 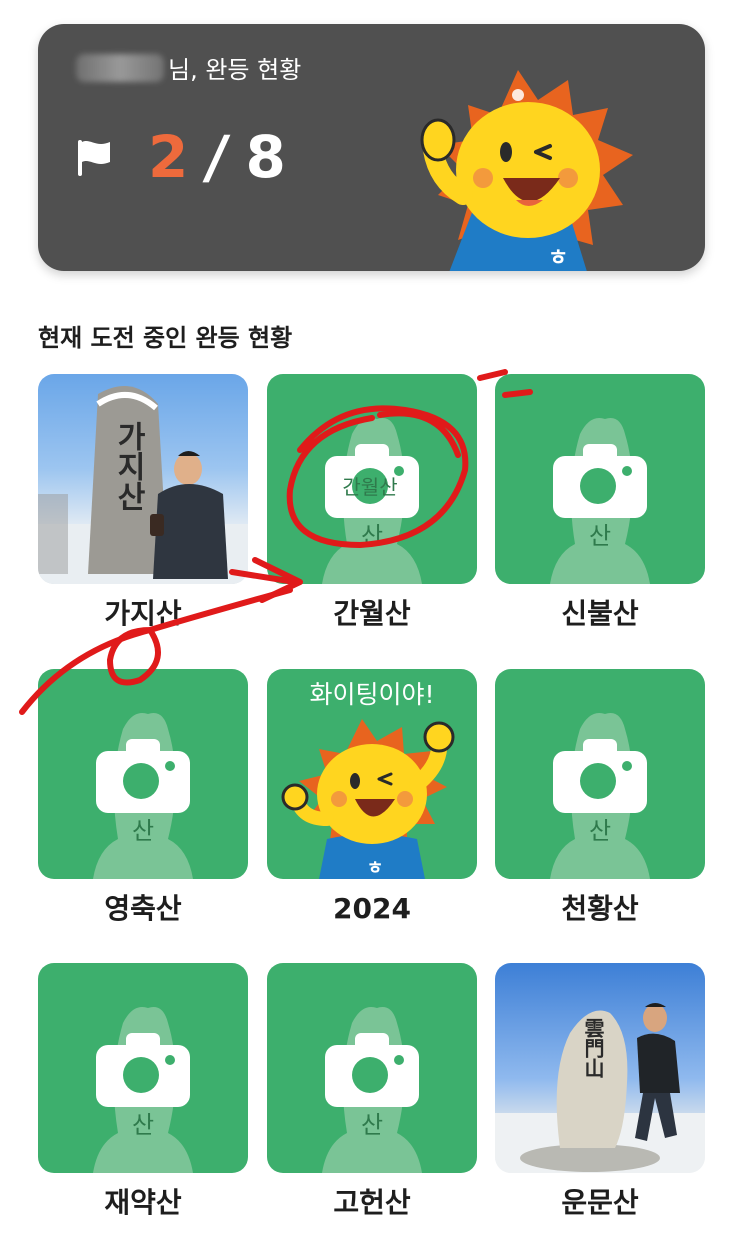 I want to click on mountain-card-2024: 화이팅이야! ㅎ 2024, so click(x=372, y=799).